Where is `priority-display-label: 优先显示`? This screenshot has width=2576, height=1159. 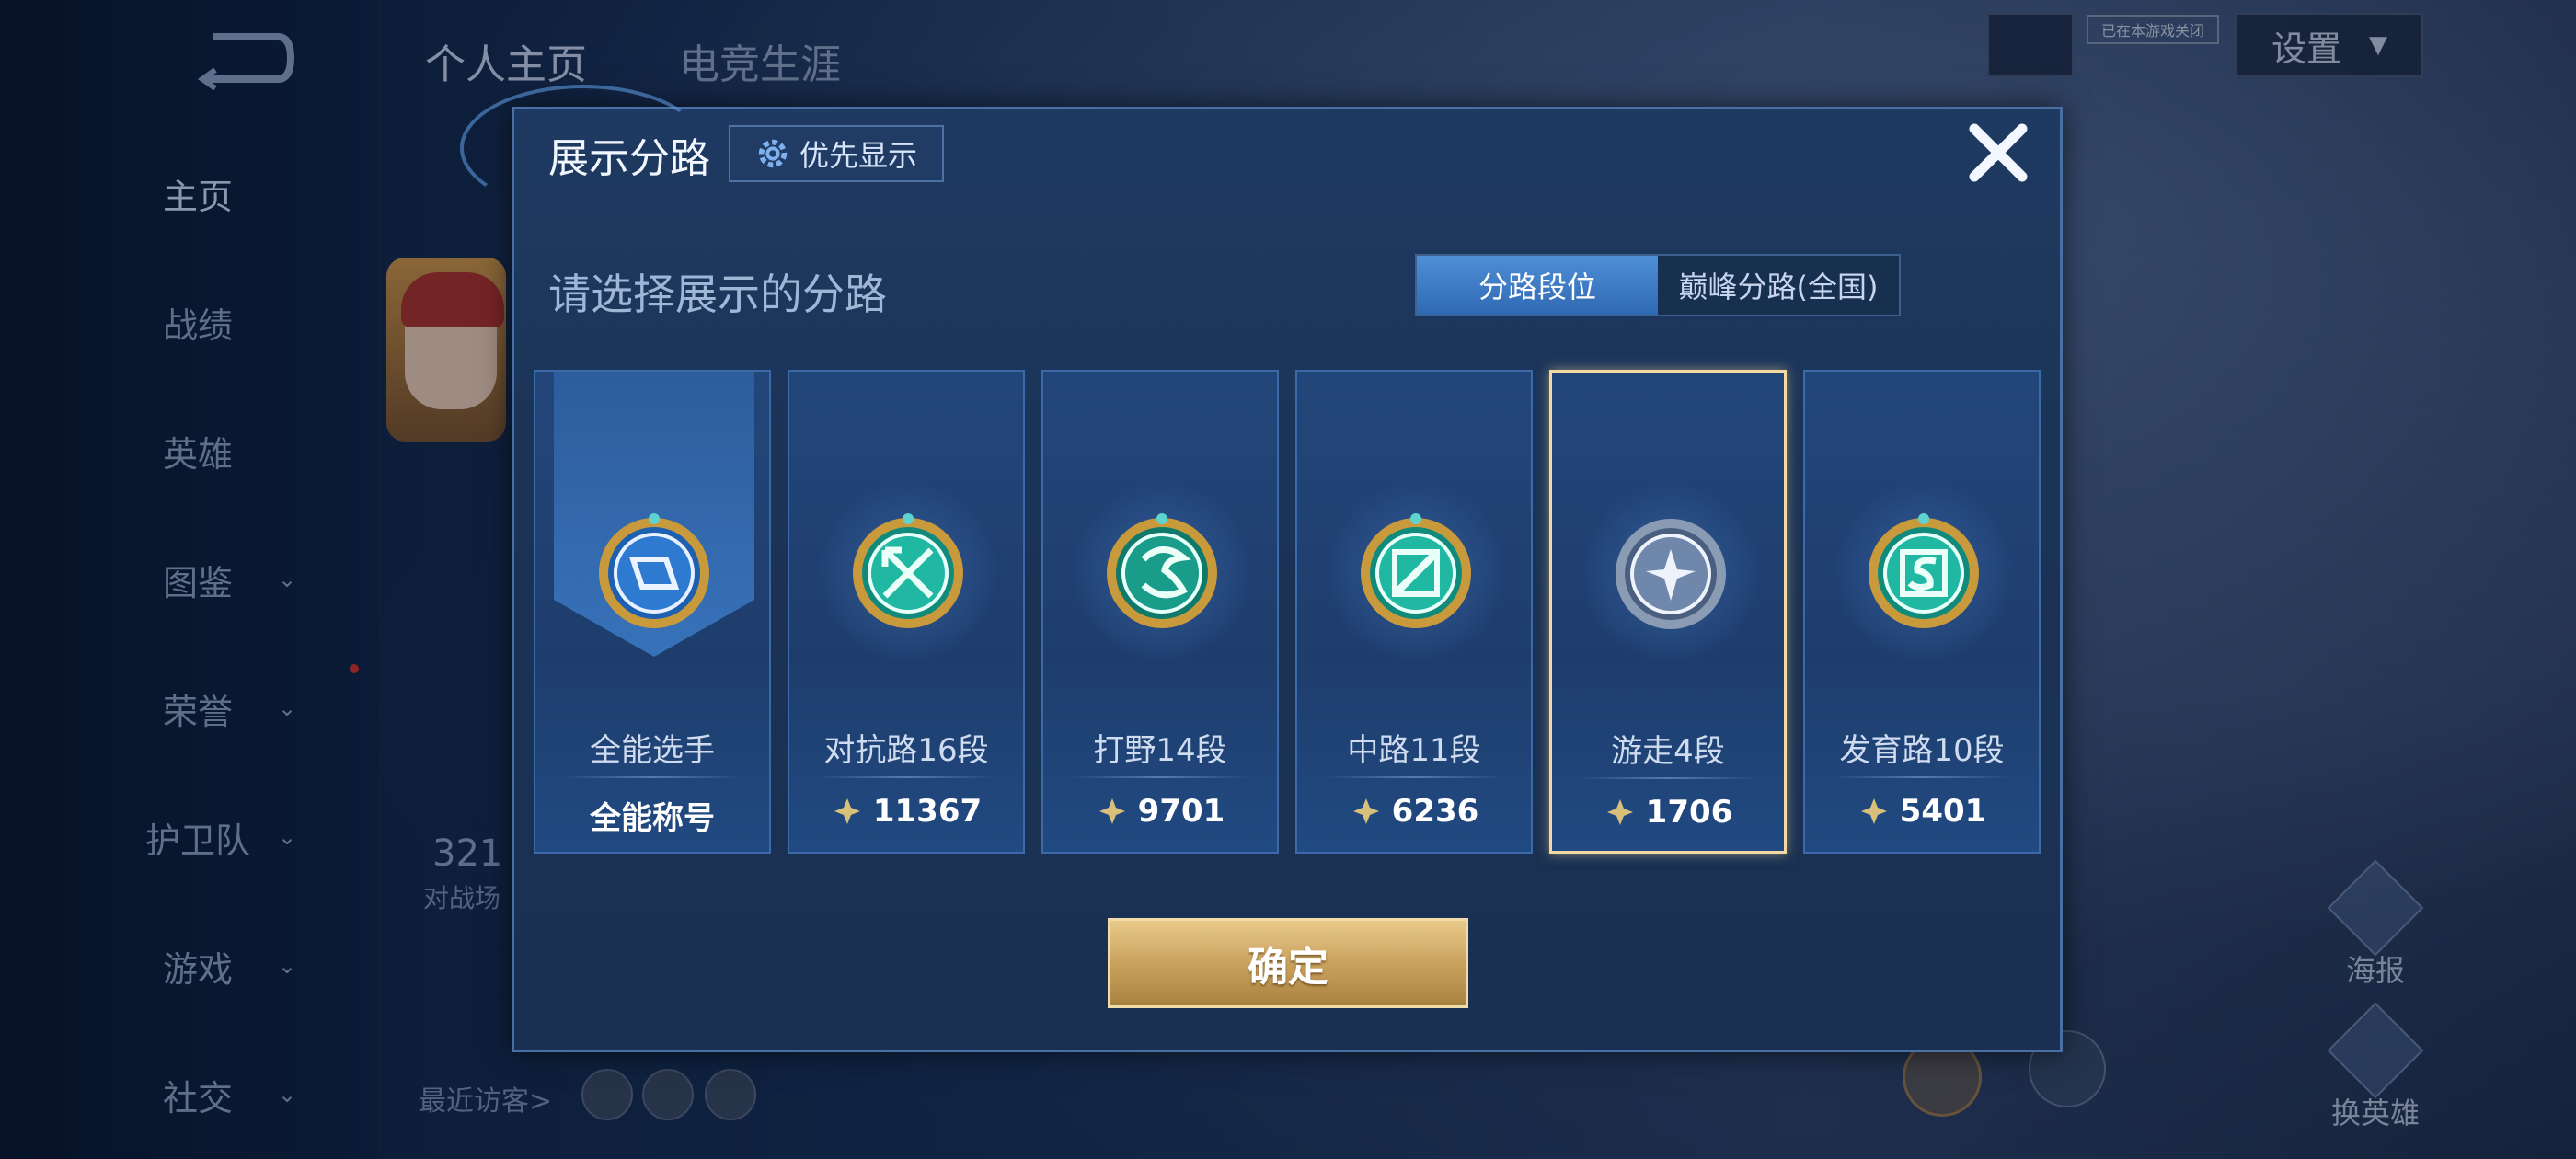
priority-display-label: 优先显示 is located at coordinates (858, 155).